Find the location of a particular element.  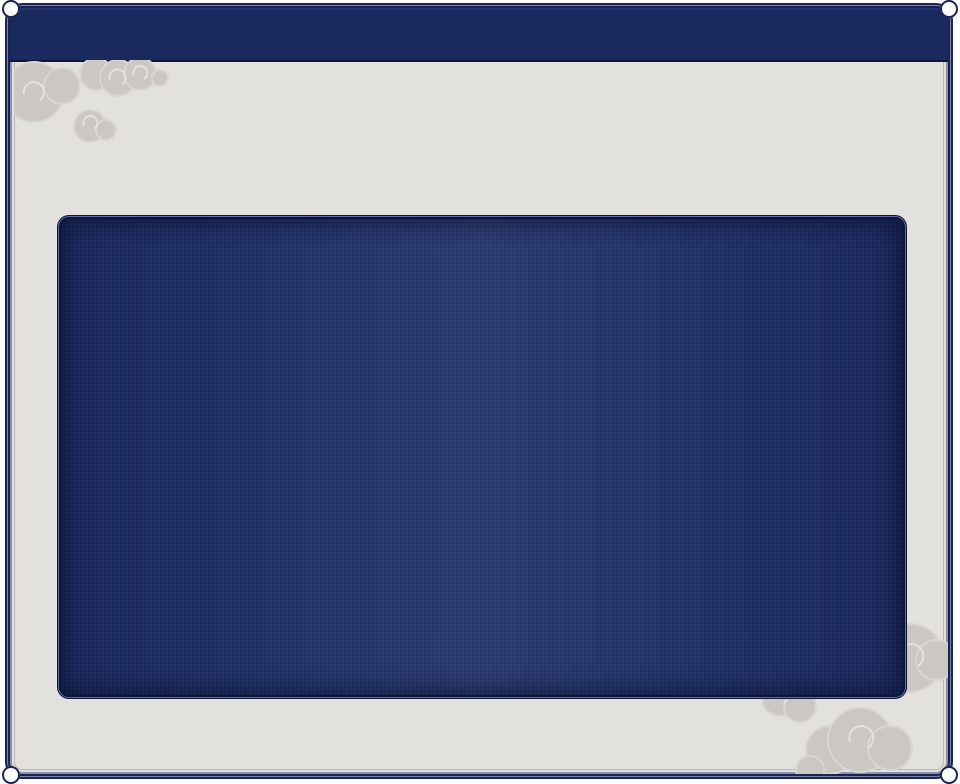

cloud-icon is located at coordinates (94, 105).